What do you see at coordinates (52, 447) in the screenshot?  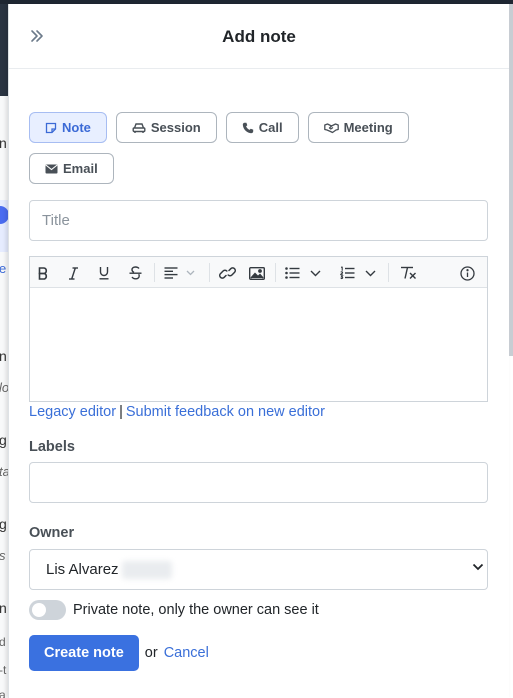 I see `labels-label: Labels` at bounding box center [52, 447].